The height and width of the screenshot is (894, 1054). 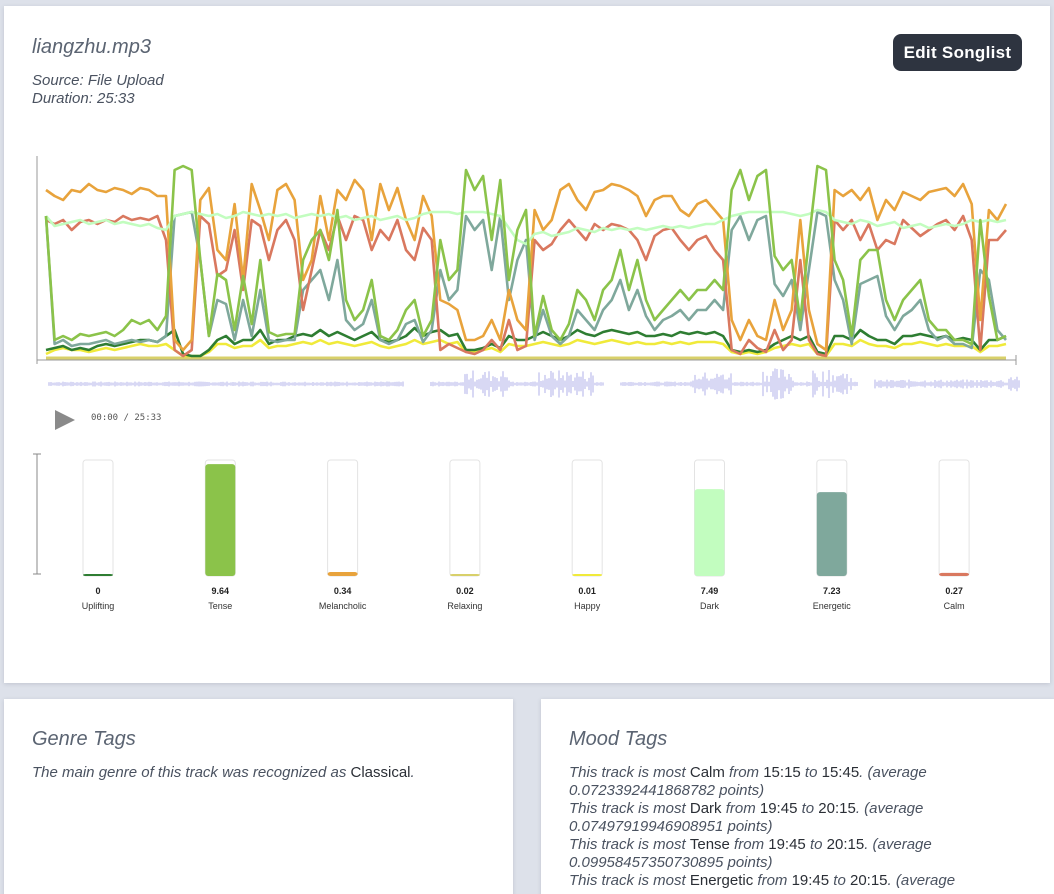 What do you see at coordinates (220, 606) in the screenshot?
I see `mood-bar-label: Tense` at bounding box center [220, 606].